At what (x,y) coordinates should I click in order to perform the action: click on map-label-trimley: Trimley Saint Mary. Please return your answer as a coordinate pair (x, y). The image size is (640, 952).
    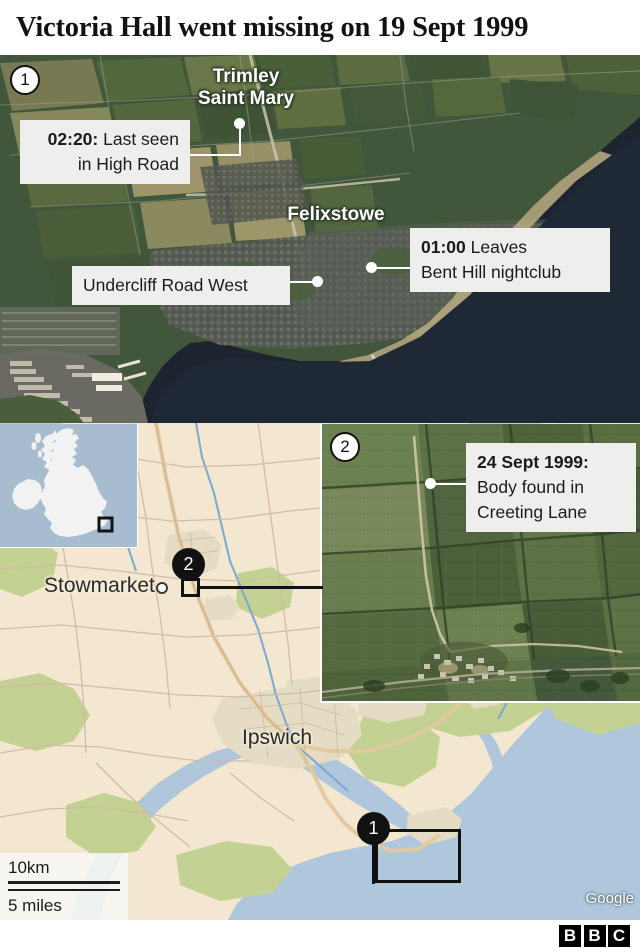
    Looking at the image, I should click on (246, 87).